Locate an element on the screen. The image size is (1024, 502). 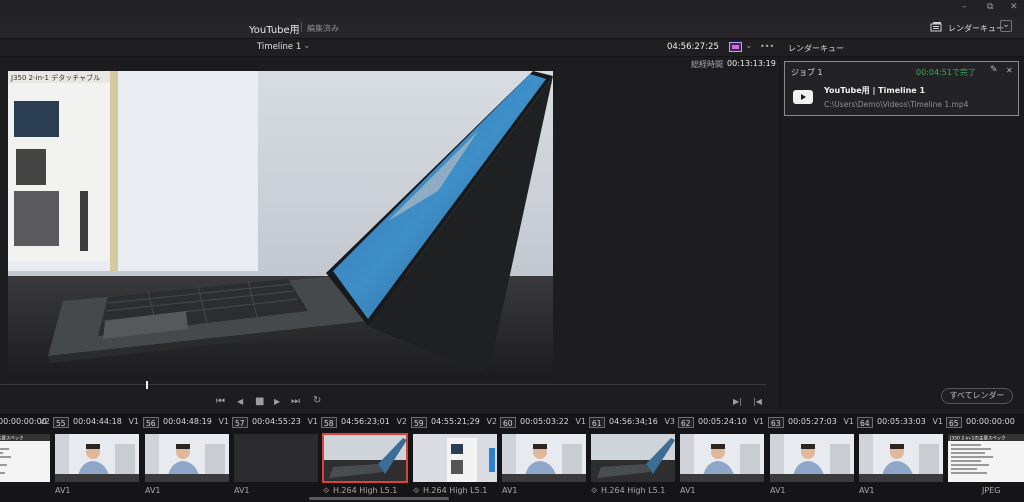
loop-button: ↻ is located at coordinates (317, 400).